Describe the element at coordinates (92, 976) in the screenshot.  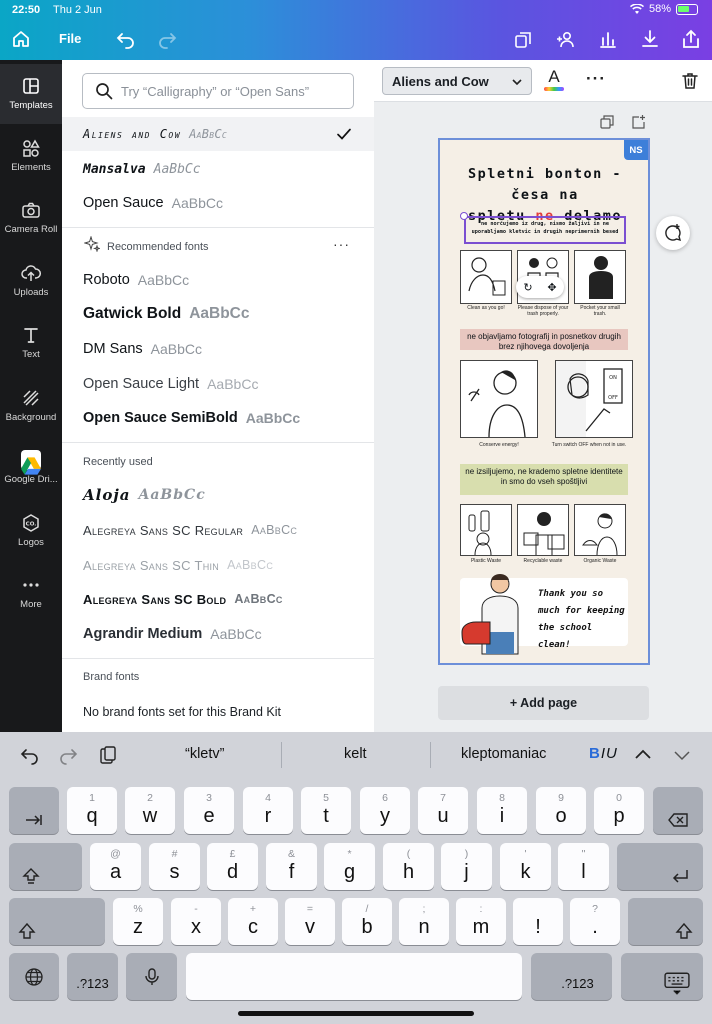
I see `numbers-key-left: .?123` at that location.